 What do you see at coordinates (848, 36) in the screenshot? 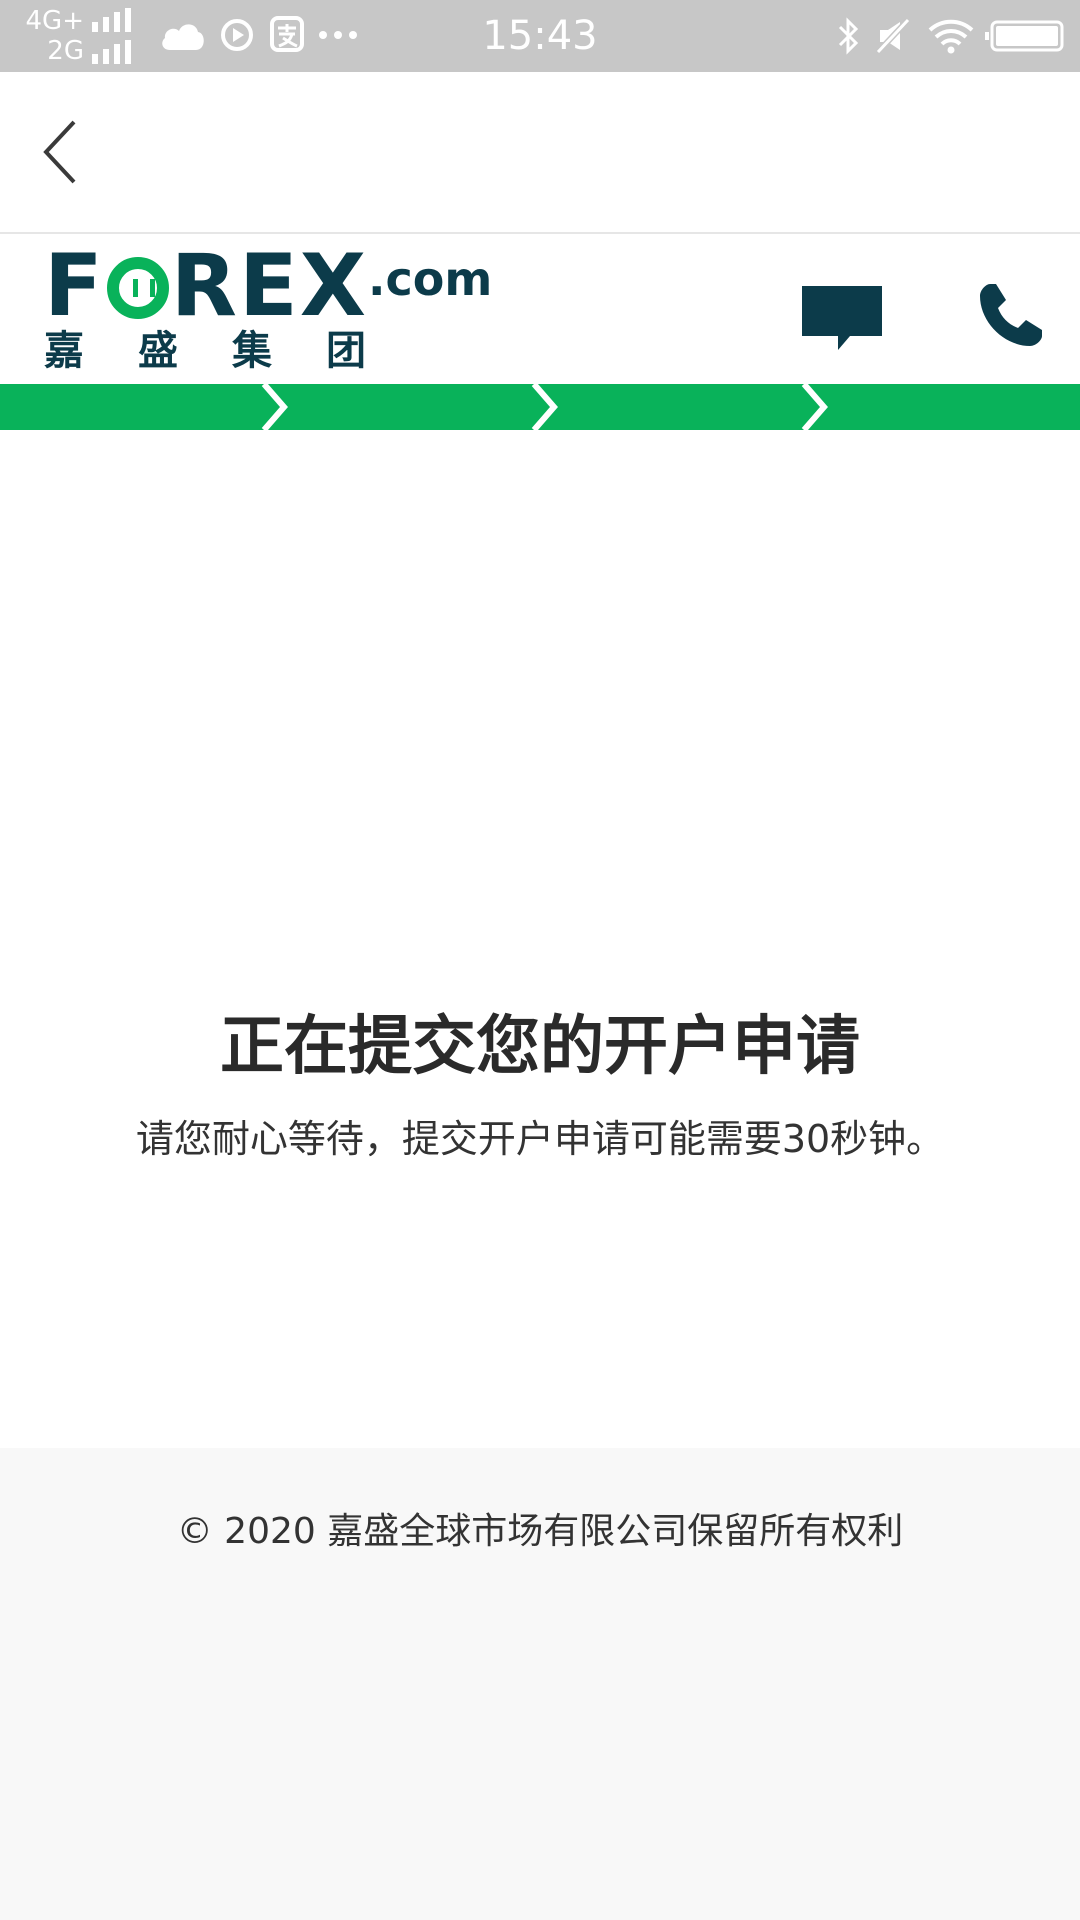
I see `bluetooth-icon` at bounding box center [848, 36].